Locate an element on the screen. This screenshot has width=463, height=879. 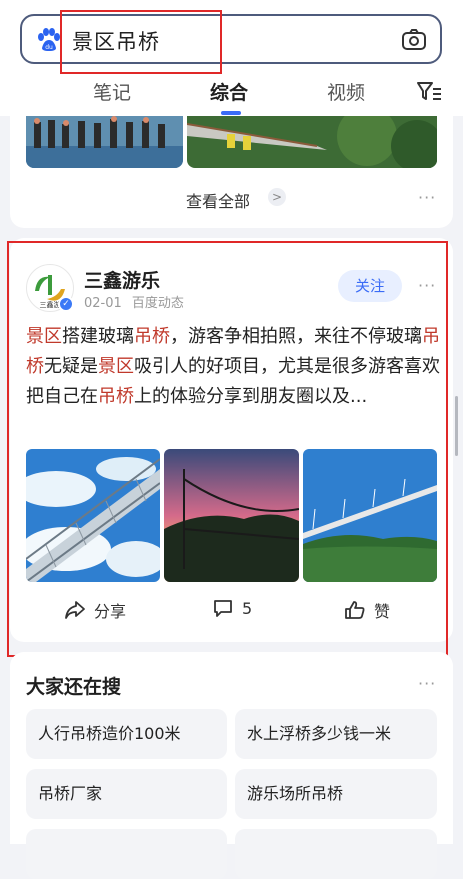
tab-notes: 笔记 is located at coordinates (112, 91).